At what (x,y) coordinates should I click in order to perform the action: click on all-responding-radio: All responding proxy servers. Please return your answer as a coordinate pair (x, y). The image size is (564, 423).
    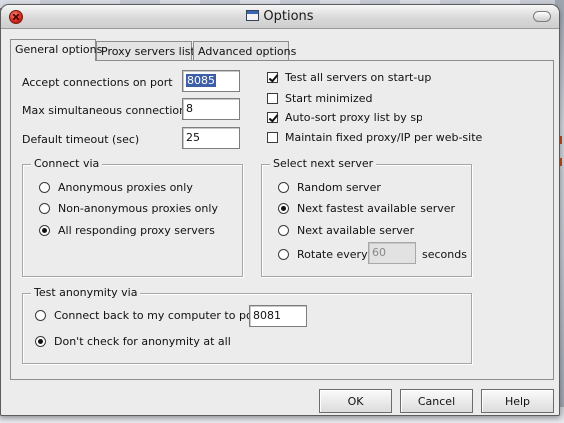
    Looking at the image, I should click on (127, 230).